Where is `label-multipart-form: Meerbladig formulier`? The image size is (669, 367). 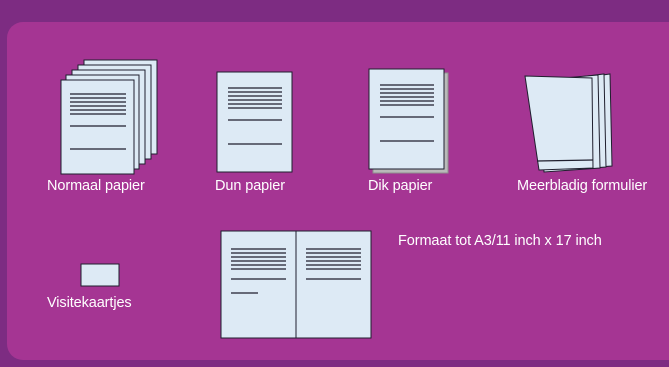 label-multipart-form: Meerbladig formulier is located at coordinates (582, 186).